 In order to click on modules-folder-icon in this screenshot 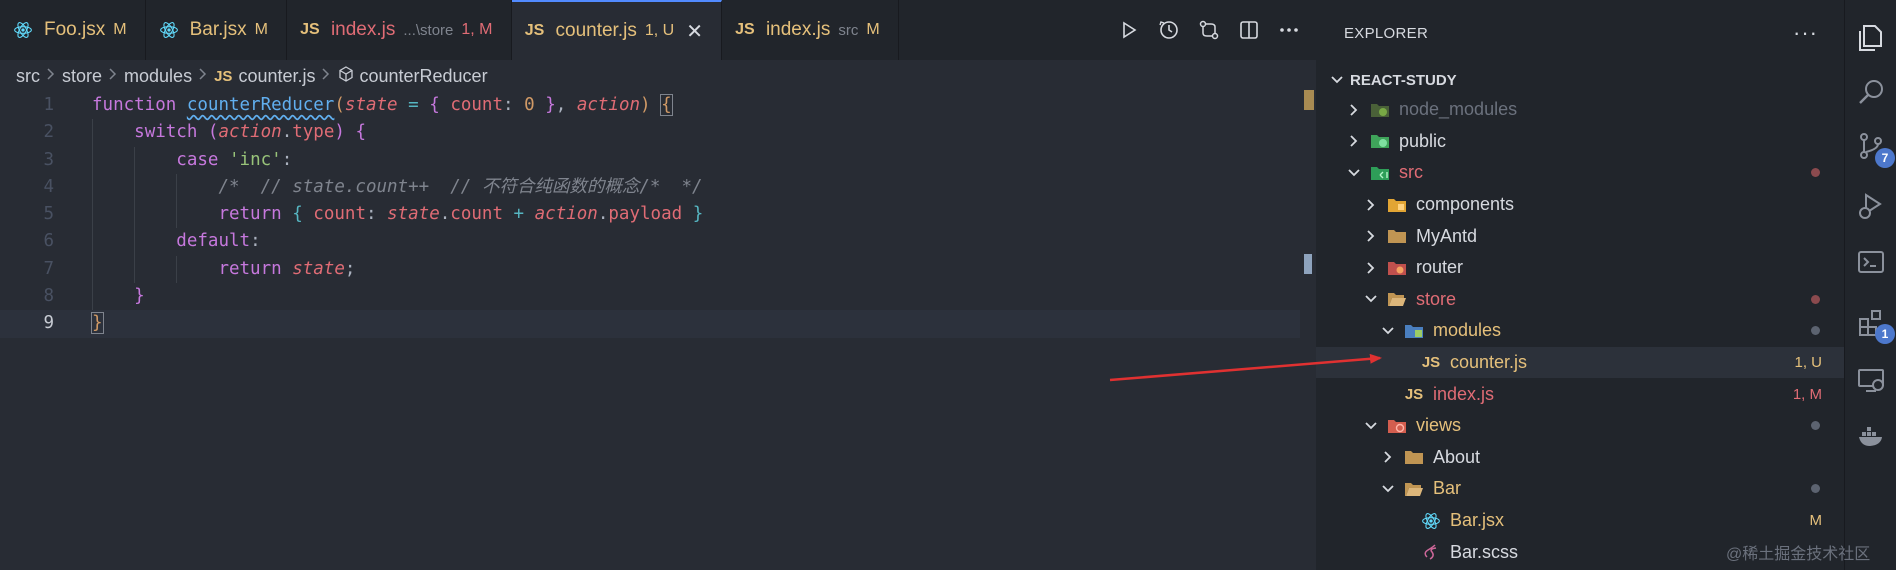, I will do `click(1414, 331)`.